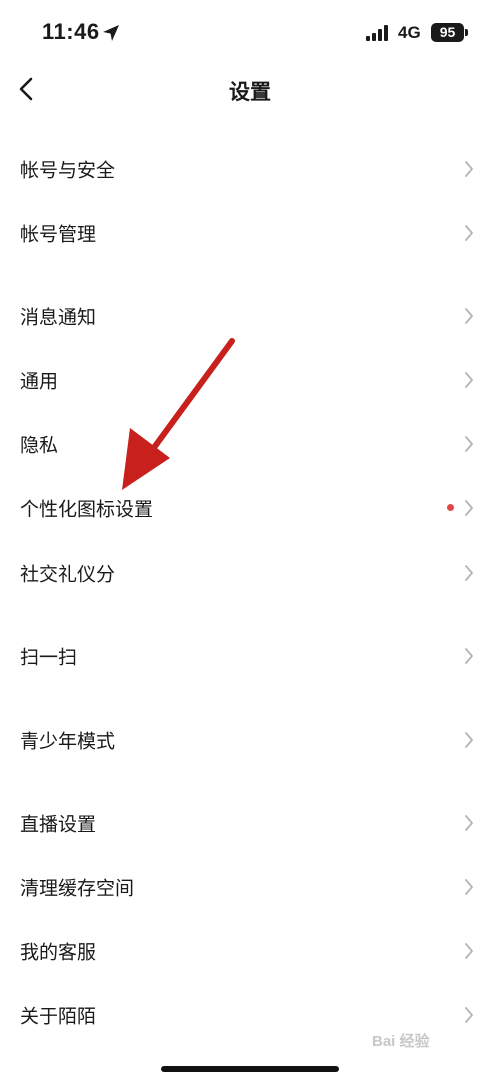 The height and width of the screenshot is (1083, 500). I want to click on status-bar: 11:46 4G 95, so click(250, 33).